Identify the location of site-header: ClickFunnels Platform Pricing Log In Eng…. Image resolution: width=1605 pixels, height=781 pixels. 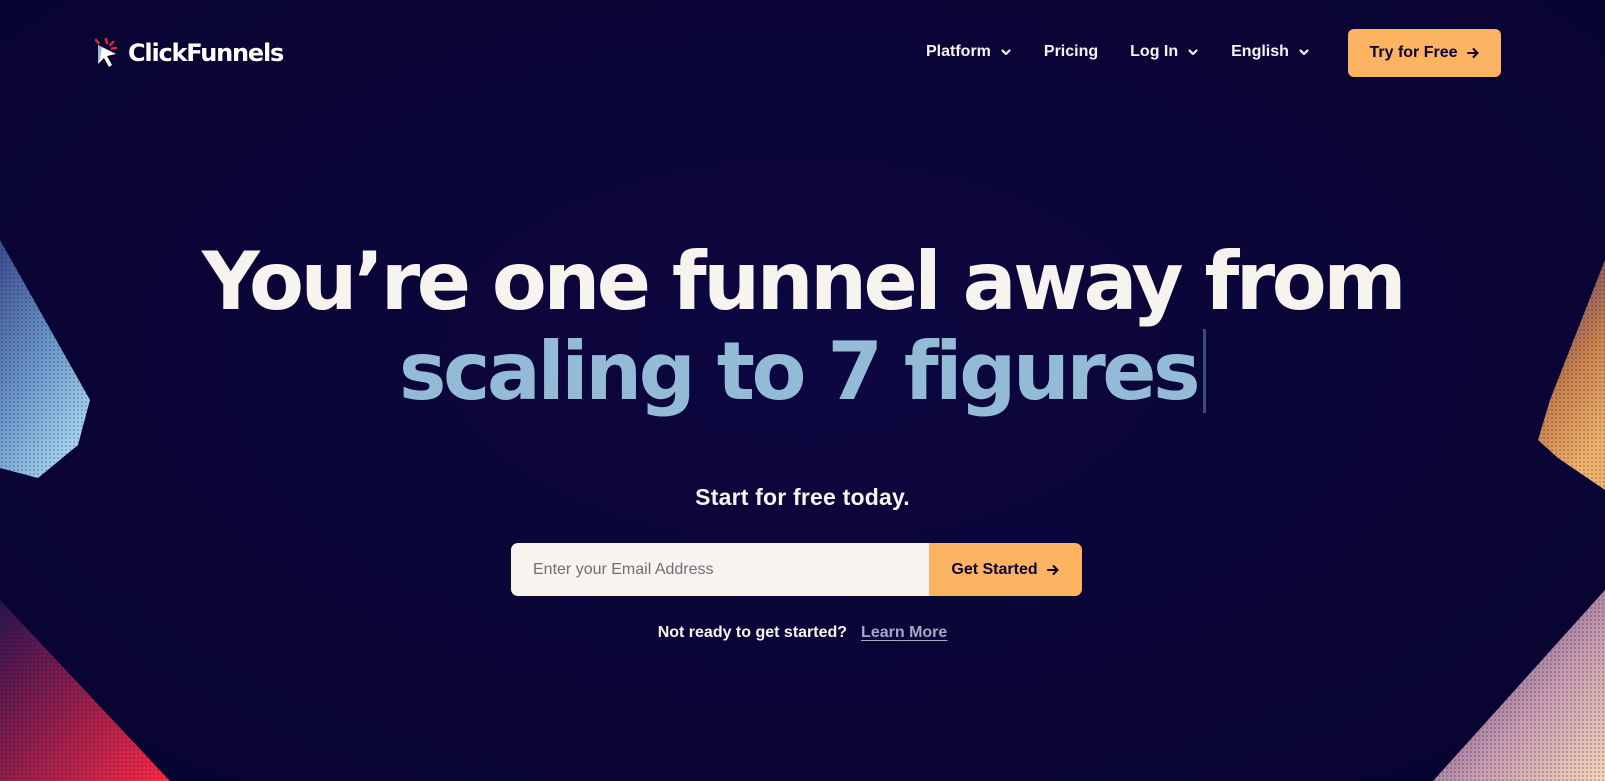
(802, 53).